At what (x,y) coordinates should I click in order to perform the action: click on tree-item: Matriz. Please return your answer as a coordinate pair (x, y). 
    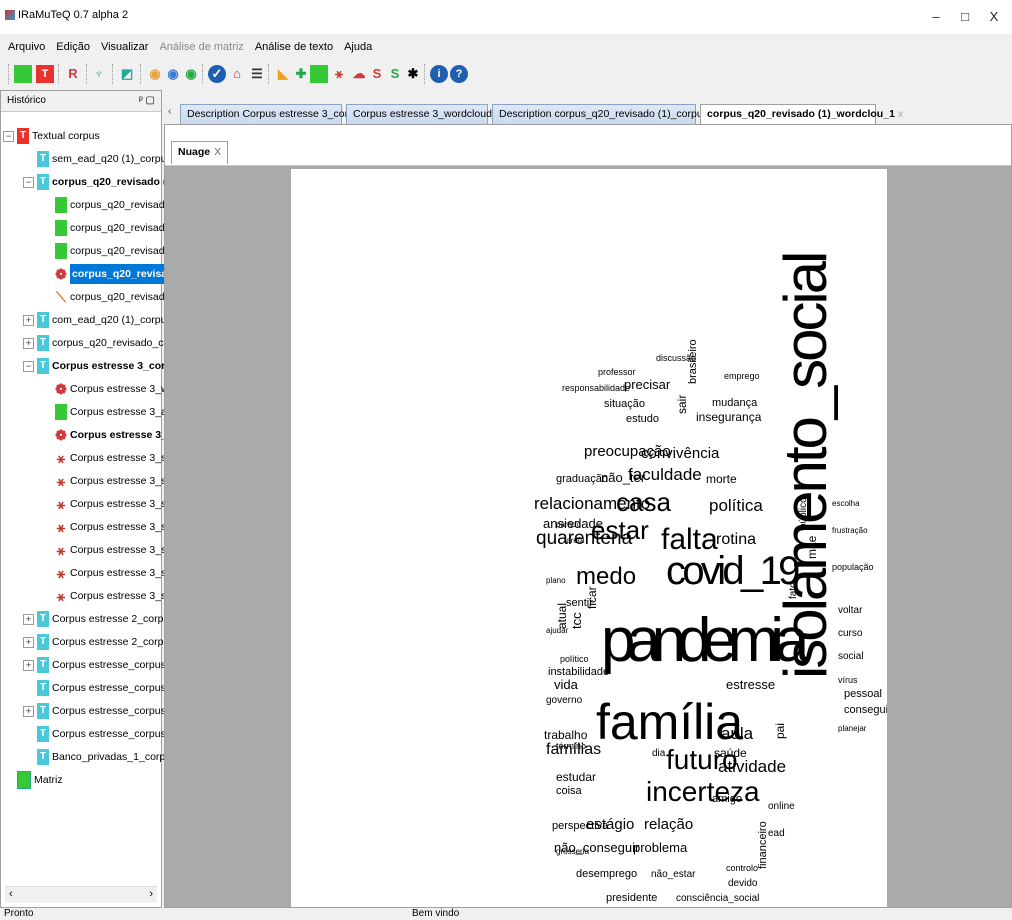
    Looking at the image, I should click on (40, 780).